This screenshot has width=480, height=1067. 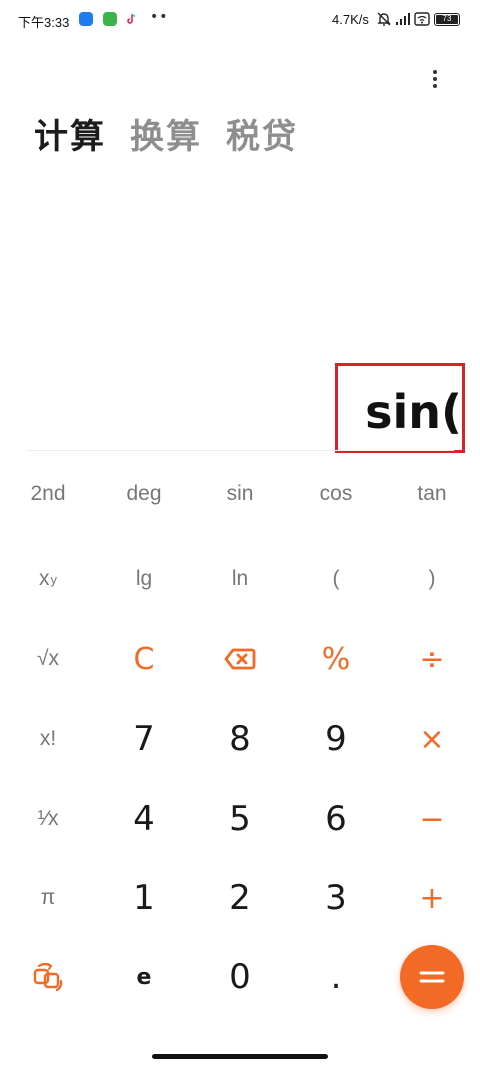 What do you see at coordinates (413, 412) in the screenshot?
I see `expression-display: sin(` at bounding box center [413, 412].